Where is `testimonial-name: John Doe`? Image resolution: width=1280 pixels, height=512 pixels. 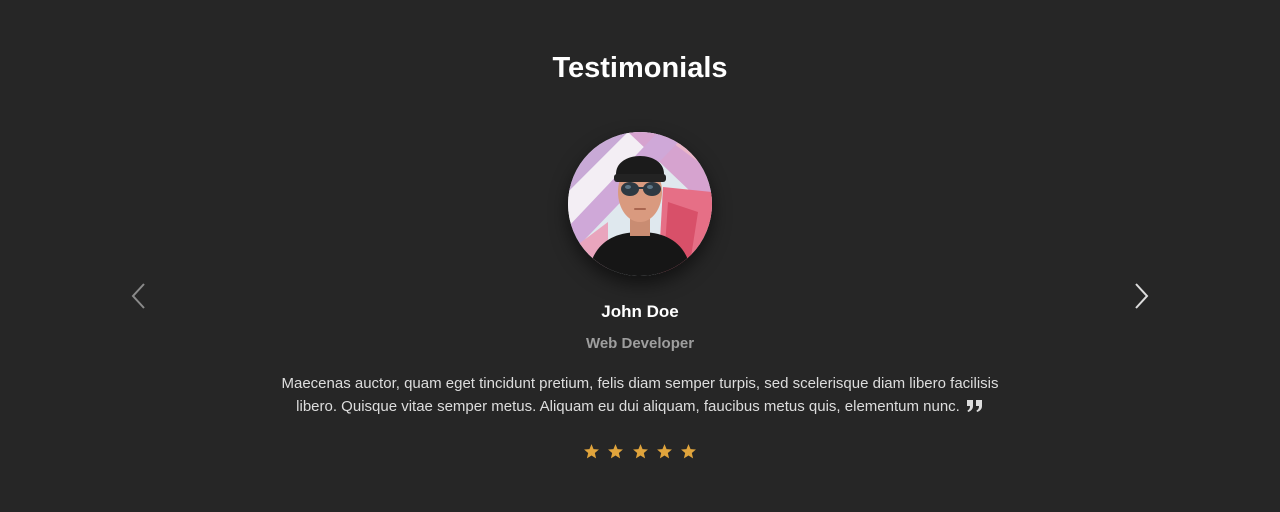
testimonial-name: John Doe is located at coordinates (640, 311).